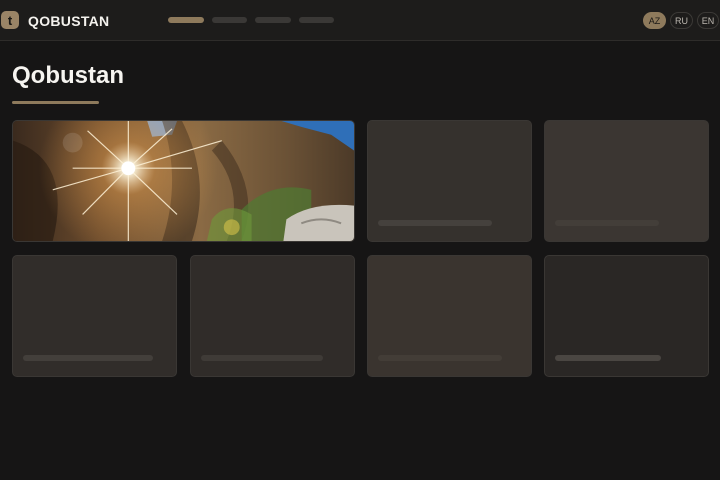 The image size is (720, 480). What do you see at coordinates (360, 20) in the screenshot?
I see `top-header: t QOBUSTAN AZ RU EN` at bounding box center [360, 20].